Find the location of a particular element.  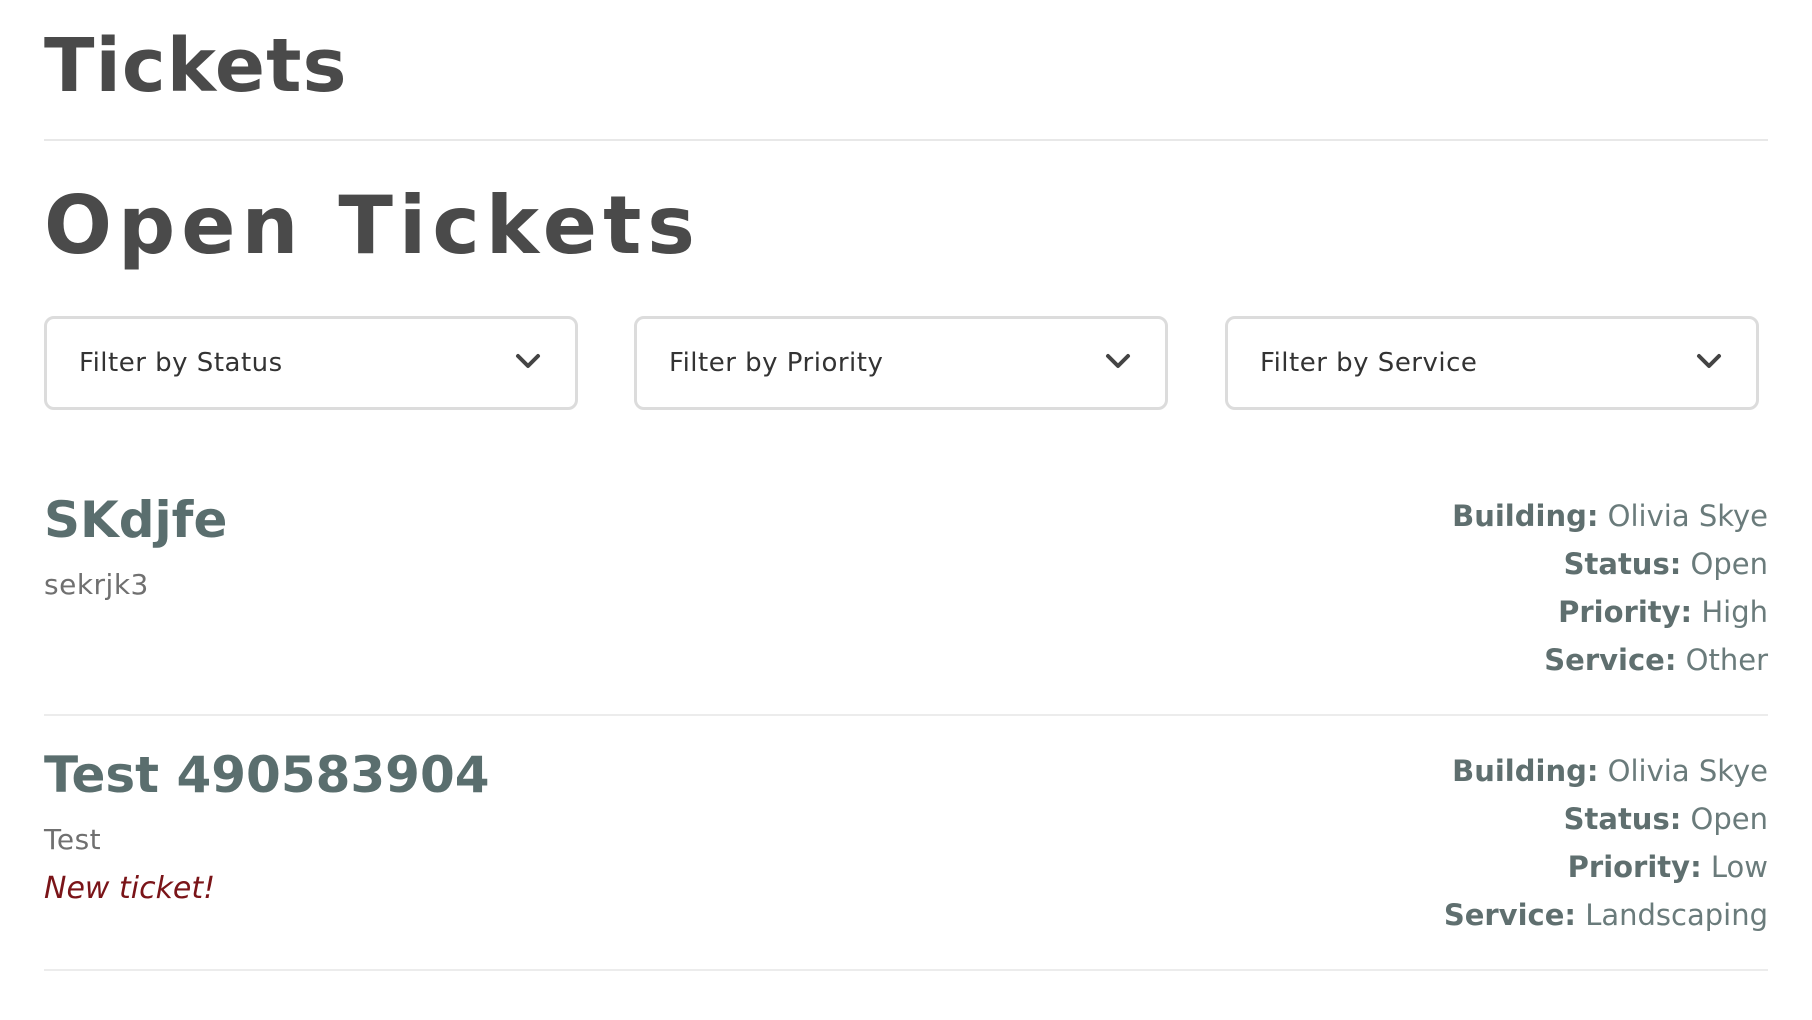

ticket-description: sekrjk3 is located at coordinates (96, 584).